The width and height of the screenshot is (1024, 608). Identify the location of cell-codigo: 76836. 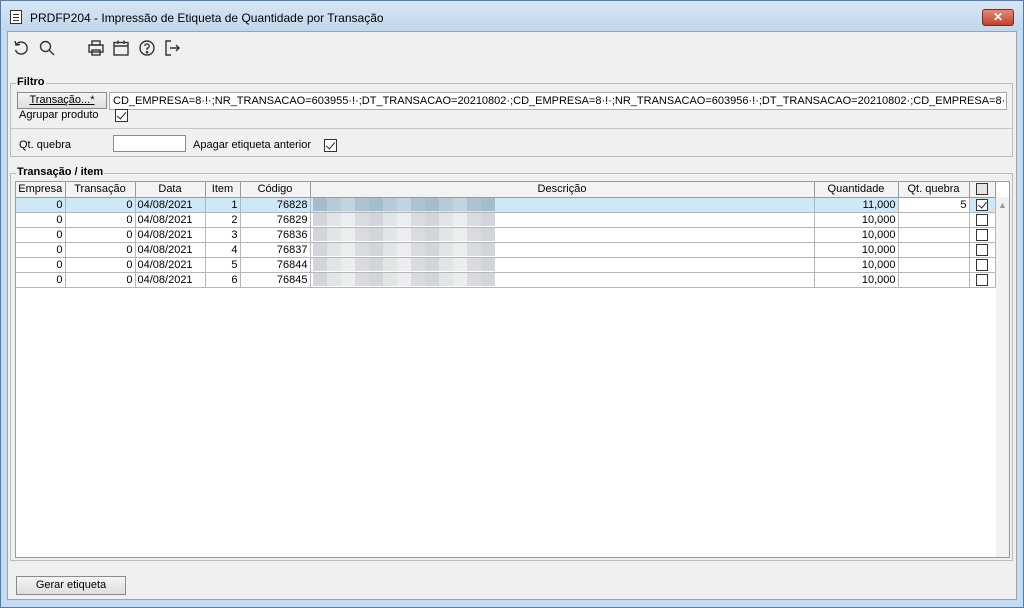
(275, 235).